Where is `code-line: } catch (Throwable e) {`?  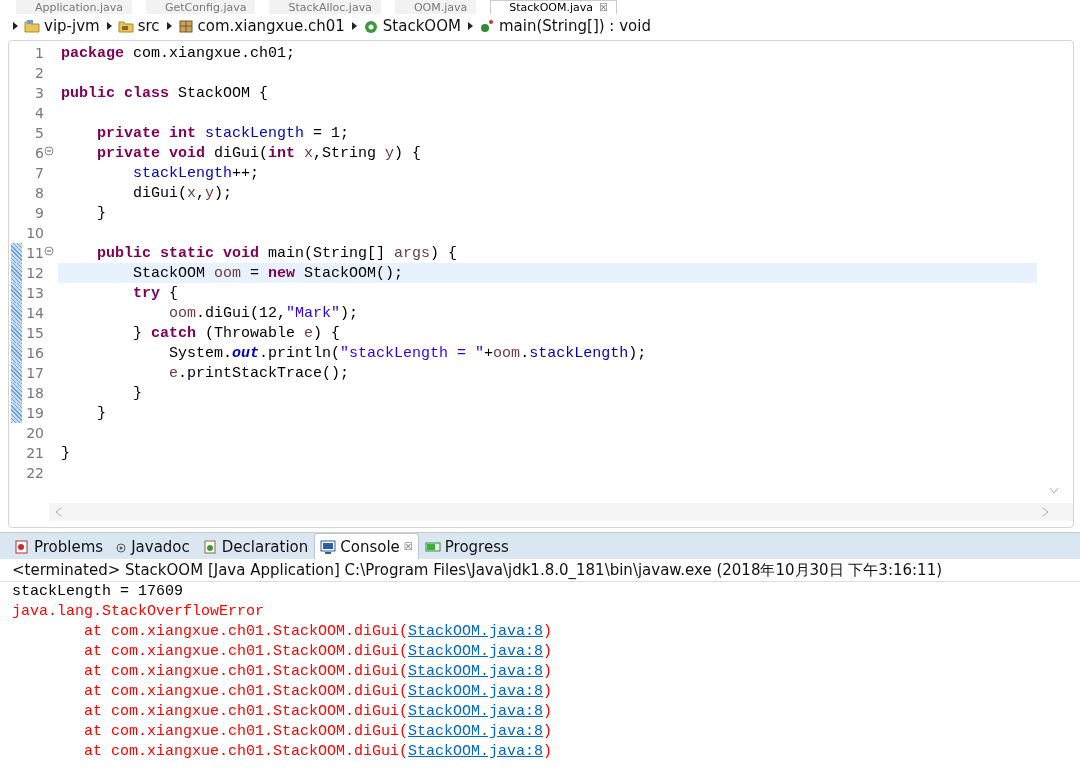 code-line: } catch (Throwable e) { is located at coordinates (236, 333).